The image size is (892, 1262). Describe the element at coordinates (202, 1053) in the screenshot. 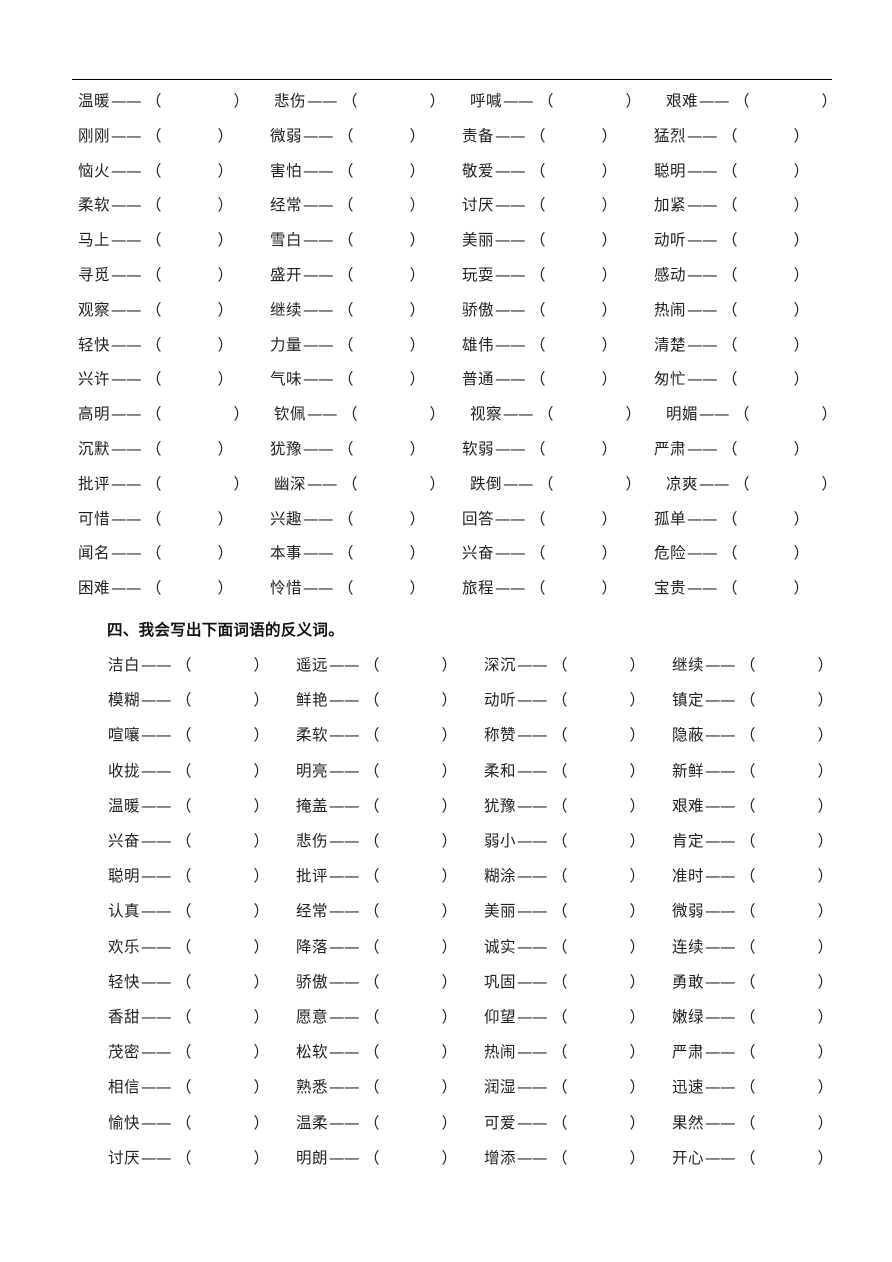

I see `word-pair-item: 茂密 —— （ ）` at that location.